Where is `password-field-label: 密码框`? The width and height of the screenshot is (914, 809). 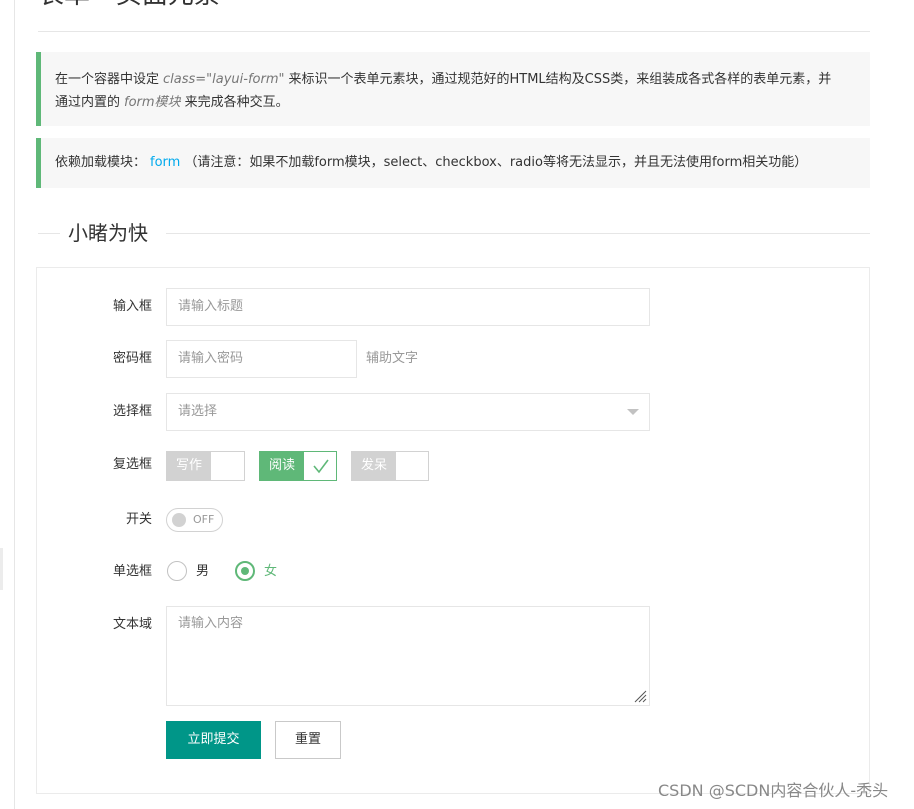
password-field-label: 密码框 is located at coordinates (132, 358).